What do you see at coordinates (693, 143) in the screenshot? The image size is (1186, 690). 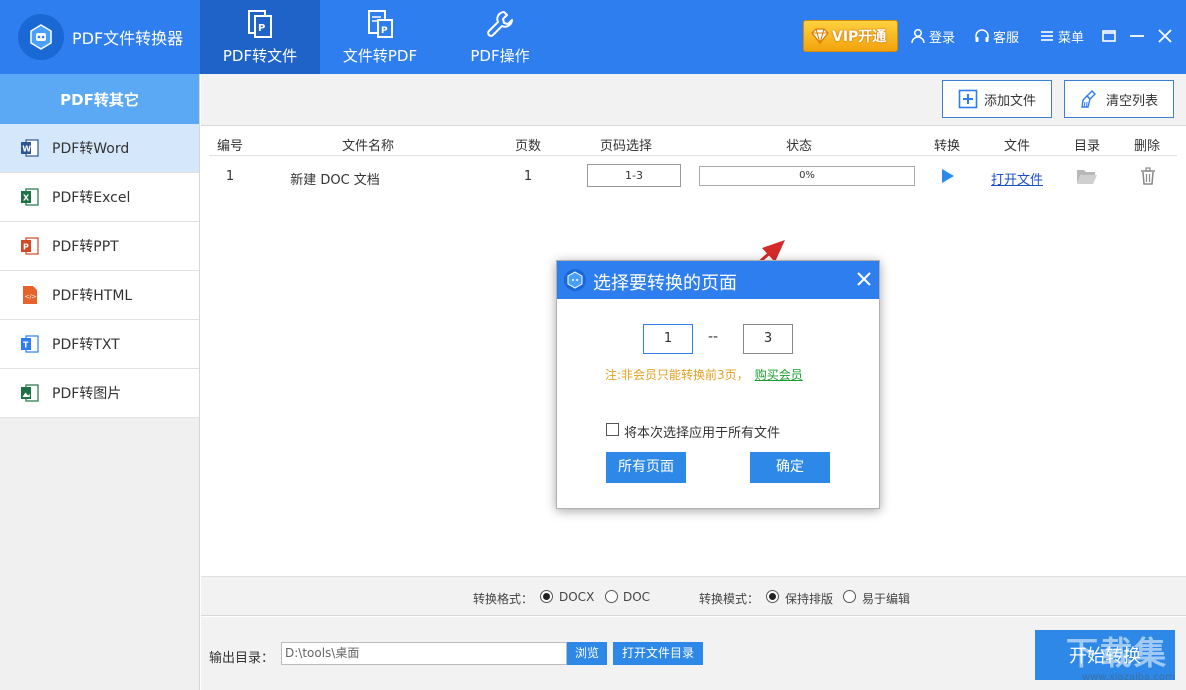 I see `file-table-header: 编号 文件名称 页数 页码选择 状态 转换 文件 目录 删除` at bounding box center [693, 143].